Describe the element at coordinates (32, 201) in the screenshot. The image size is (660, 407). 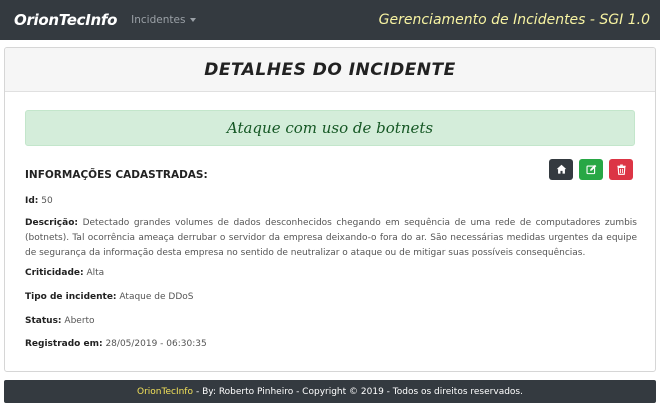
I see `field-id-label: Id:` at that location.